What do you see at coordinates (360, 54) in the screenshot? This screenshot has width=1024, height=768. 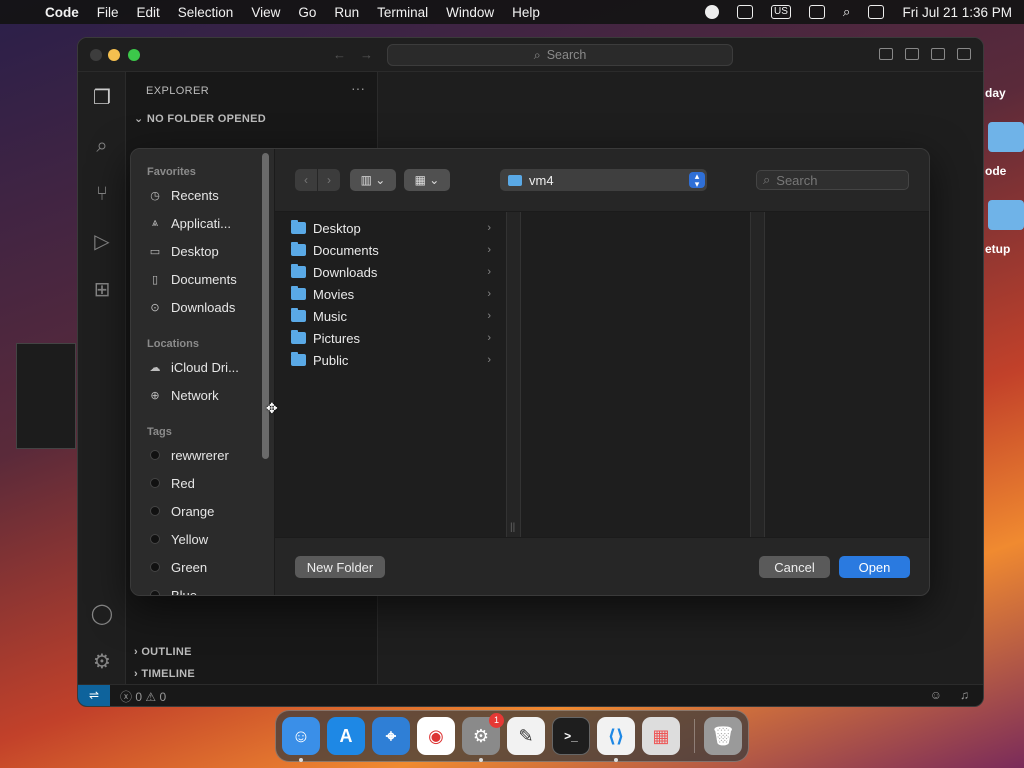 I see `nav-arrows: ←→` at bounding box center [360, 54].